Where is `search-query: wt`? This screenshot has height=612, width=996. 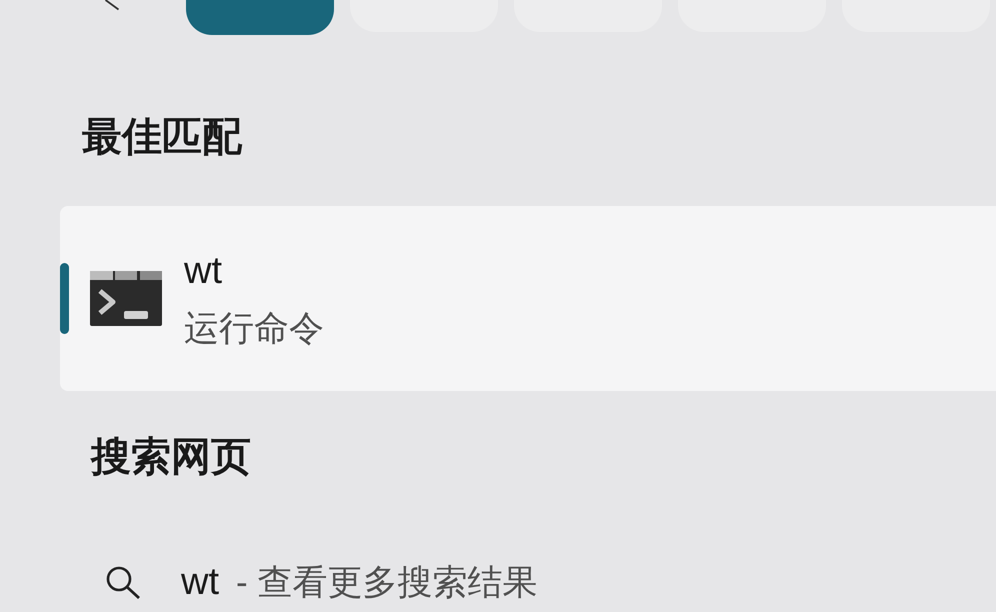 search-query: wt is located at coordinates (200, 582).